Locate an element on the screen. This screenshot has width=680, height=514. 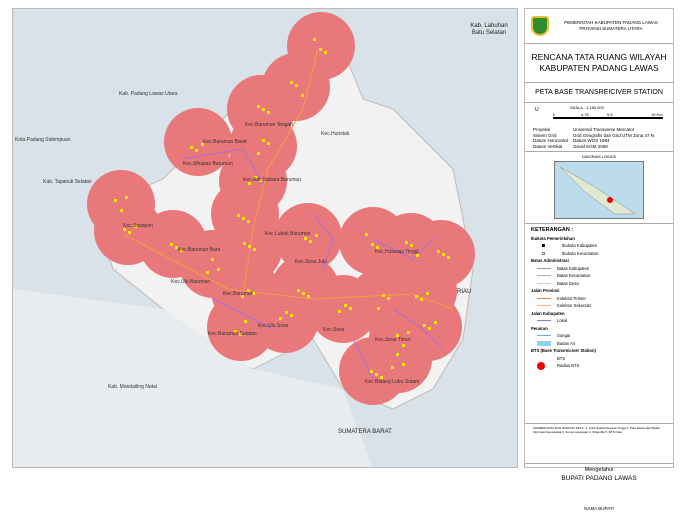
map-label: Kab. Mandailing Natal is located at coordinates (132, 387).